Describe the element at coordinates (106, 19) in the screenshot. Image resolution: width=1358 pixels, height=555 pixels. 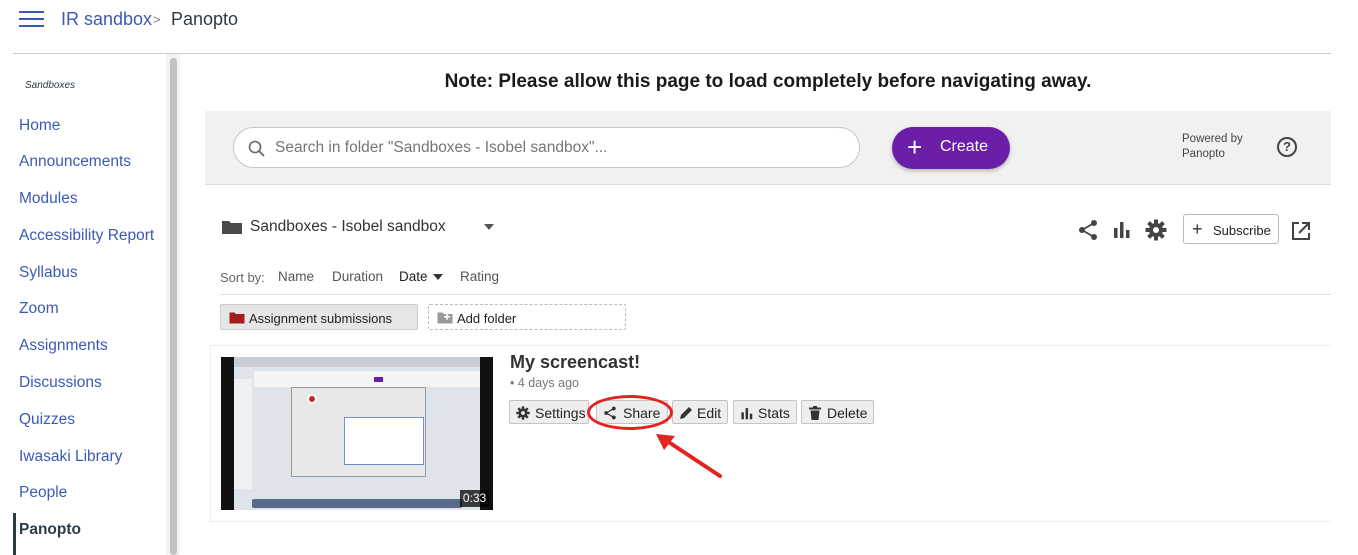
I see `breadcrumb-course-link: IR sandbox` at that location.